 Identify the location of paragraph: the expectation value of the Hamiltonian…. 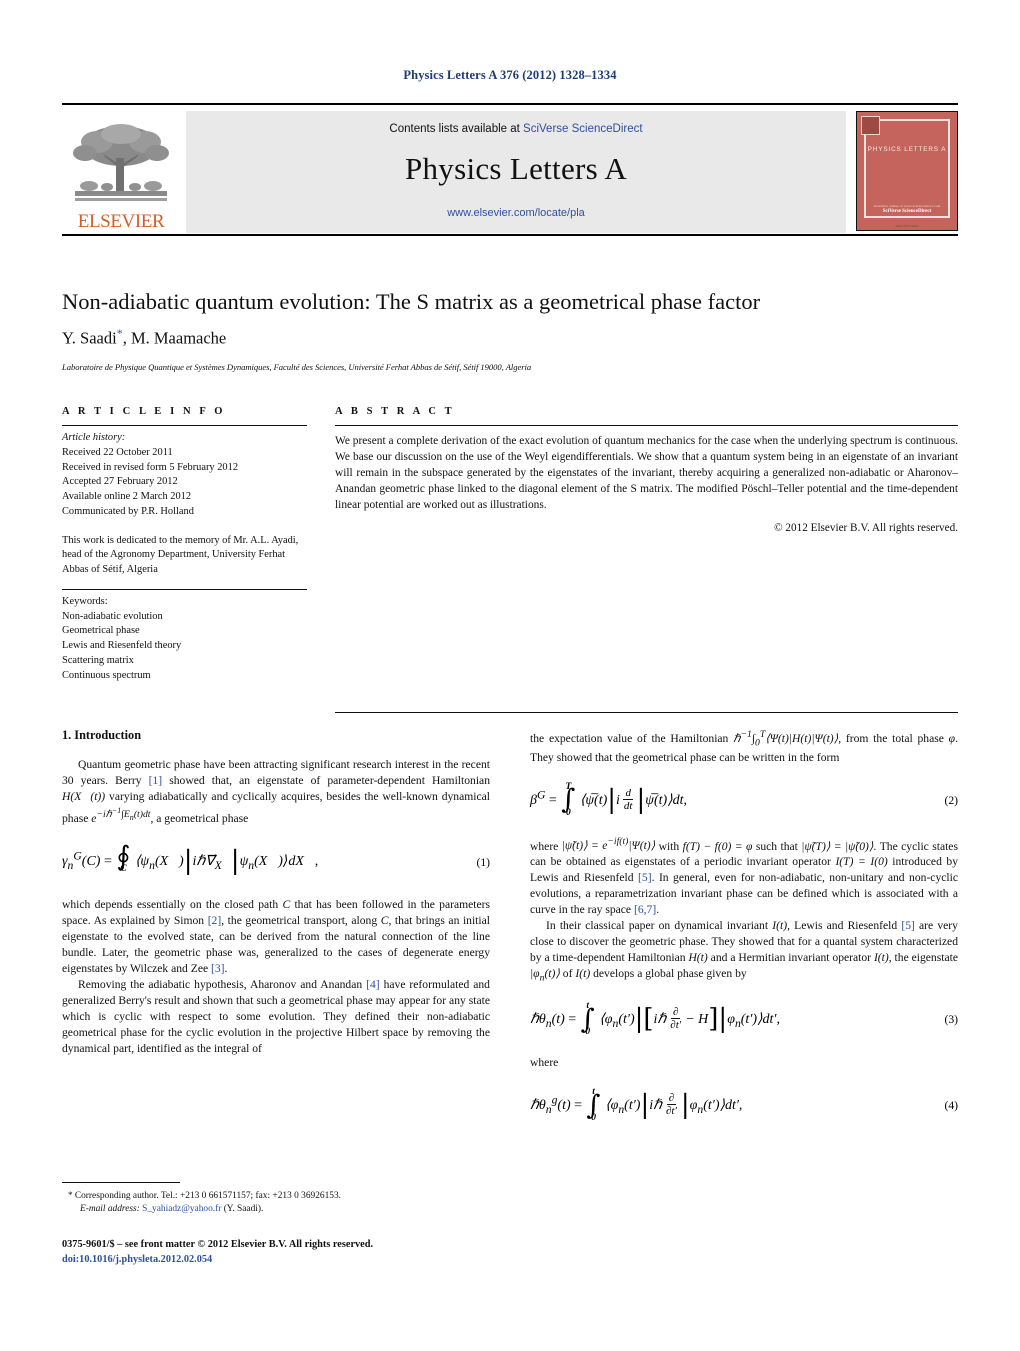
(744, 747).